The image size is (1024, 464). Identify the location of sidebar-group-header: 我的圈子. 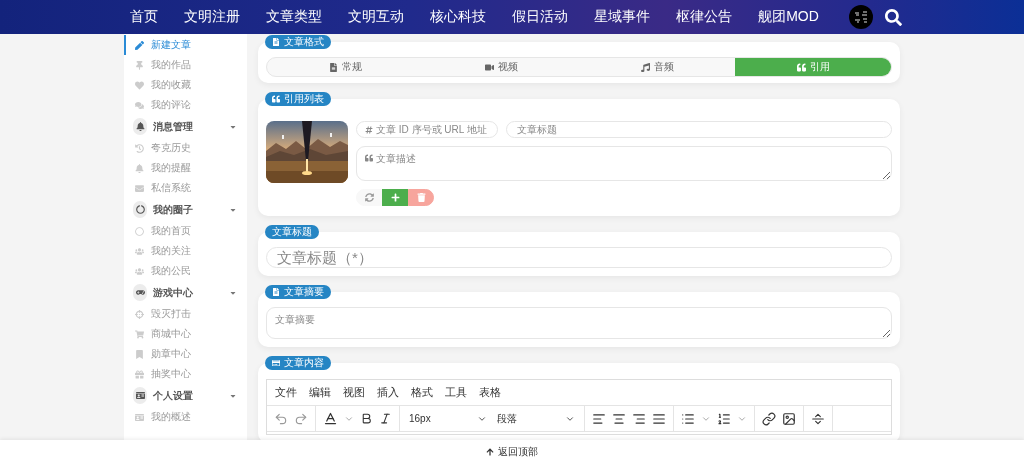
(185, 209).